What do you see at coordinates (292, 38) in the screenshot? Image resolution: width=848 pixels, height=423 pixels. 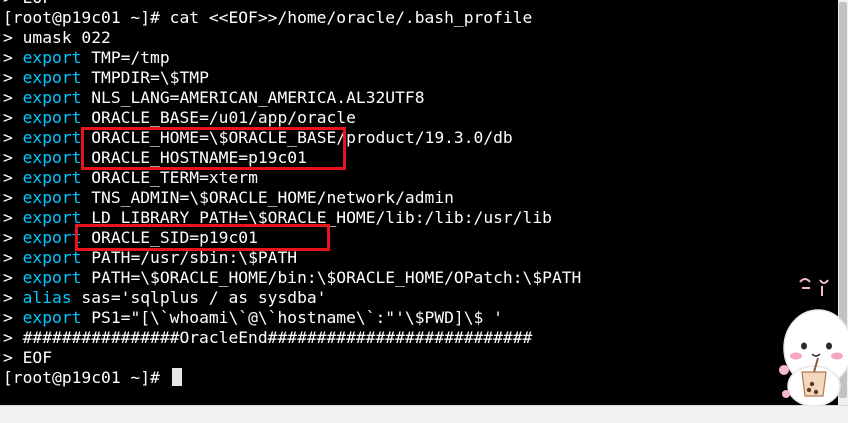 I see `terminal-line: > umask 022` at bounding box center [292, 38].